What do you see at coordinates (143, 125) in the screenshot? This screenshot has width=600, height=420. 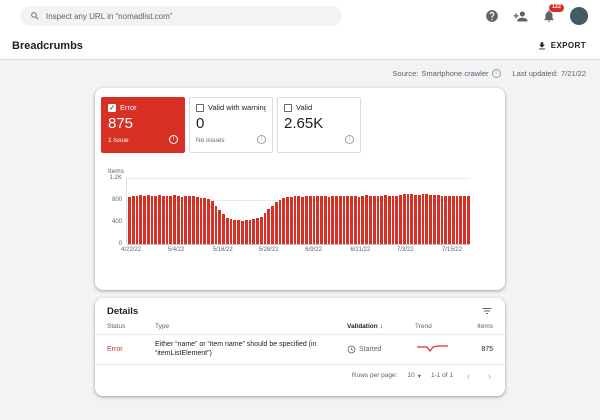 I see `error-card: ✓ Error 875 1 issue i` at bounding box center [143, 125].